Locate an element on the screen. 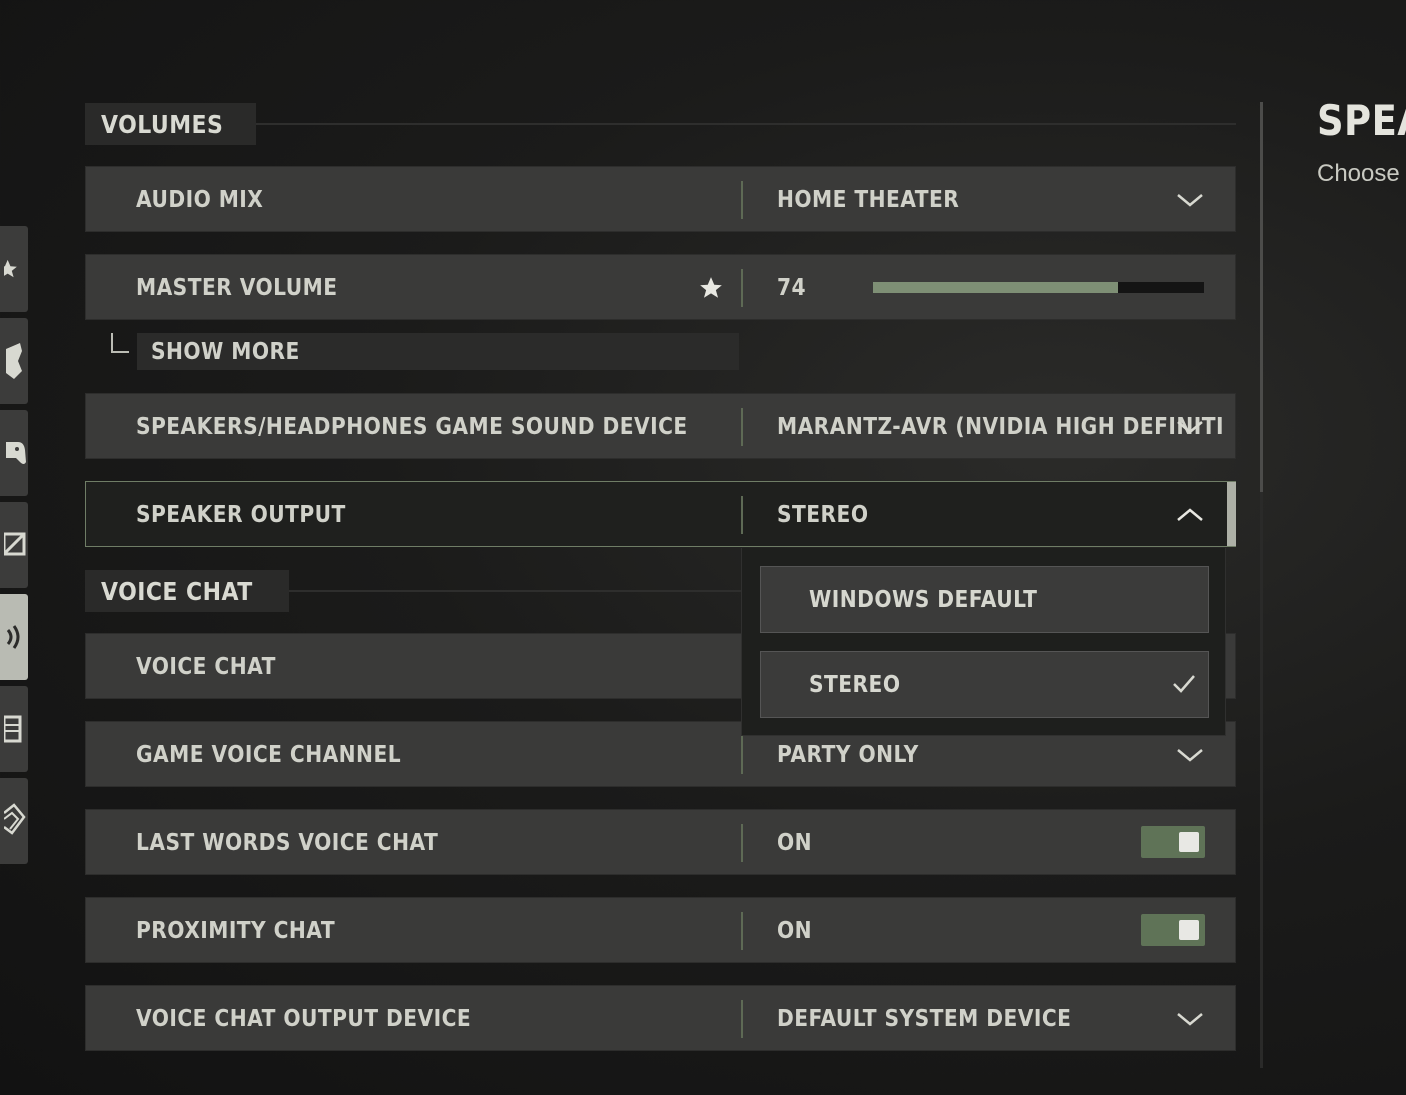  show-more: SHOW MORE is located at coordinates (423, 351).